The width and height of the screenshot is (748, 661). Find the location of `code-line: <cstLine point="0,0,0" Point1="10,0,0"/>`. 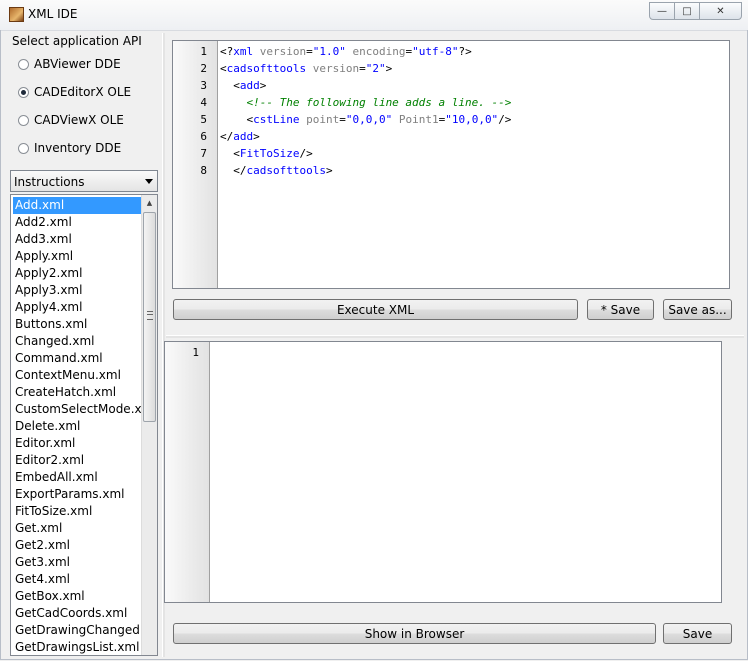

code-line: <cstLine point="0,0,0" Point1="10,0,0"/> is located at coordinates (365, 119).